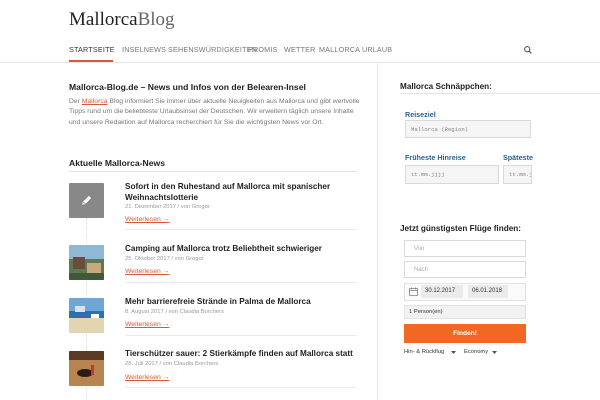 This screenshot has height=400, width=600. I want to click on news-meta: 8. August 2017 / von Claudia Borchers, so click(174, 312).